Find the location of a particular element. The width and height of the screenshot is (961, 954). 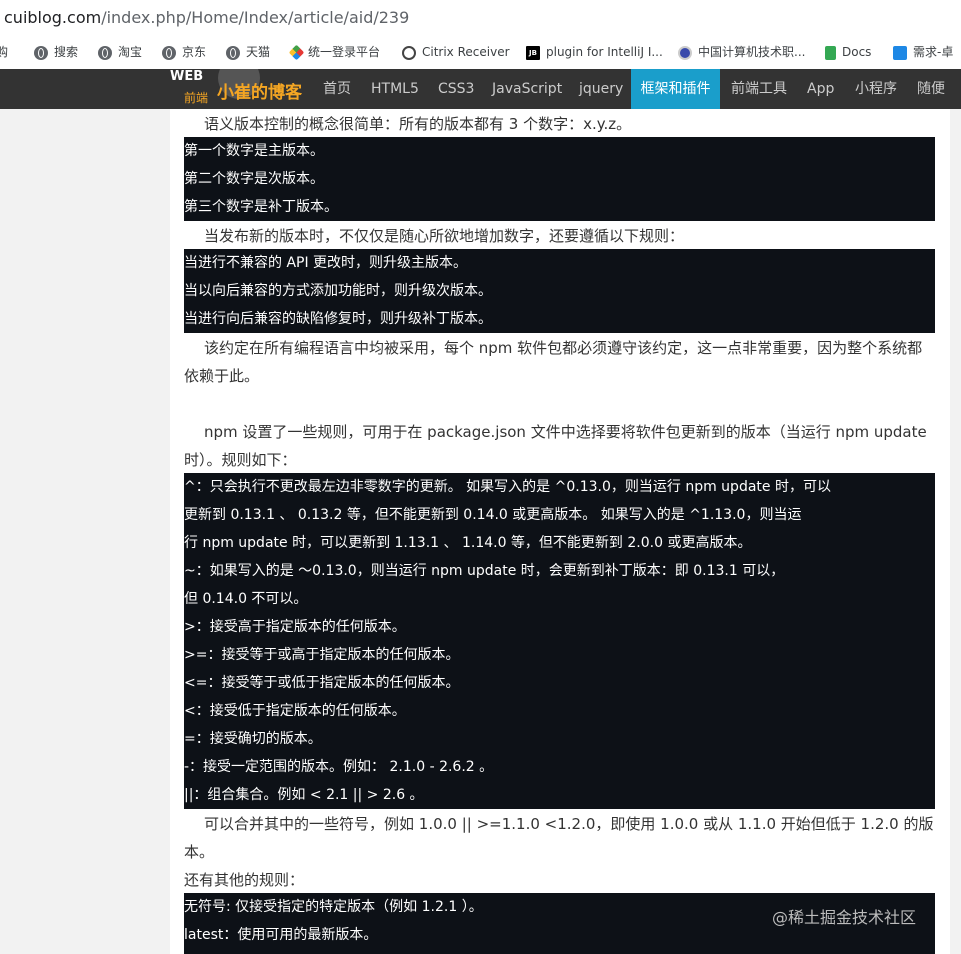

nav-home: 首页 is located at coordinates (337, 89).